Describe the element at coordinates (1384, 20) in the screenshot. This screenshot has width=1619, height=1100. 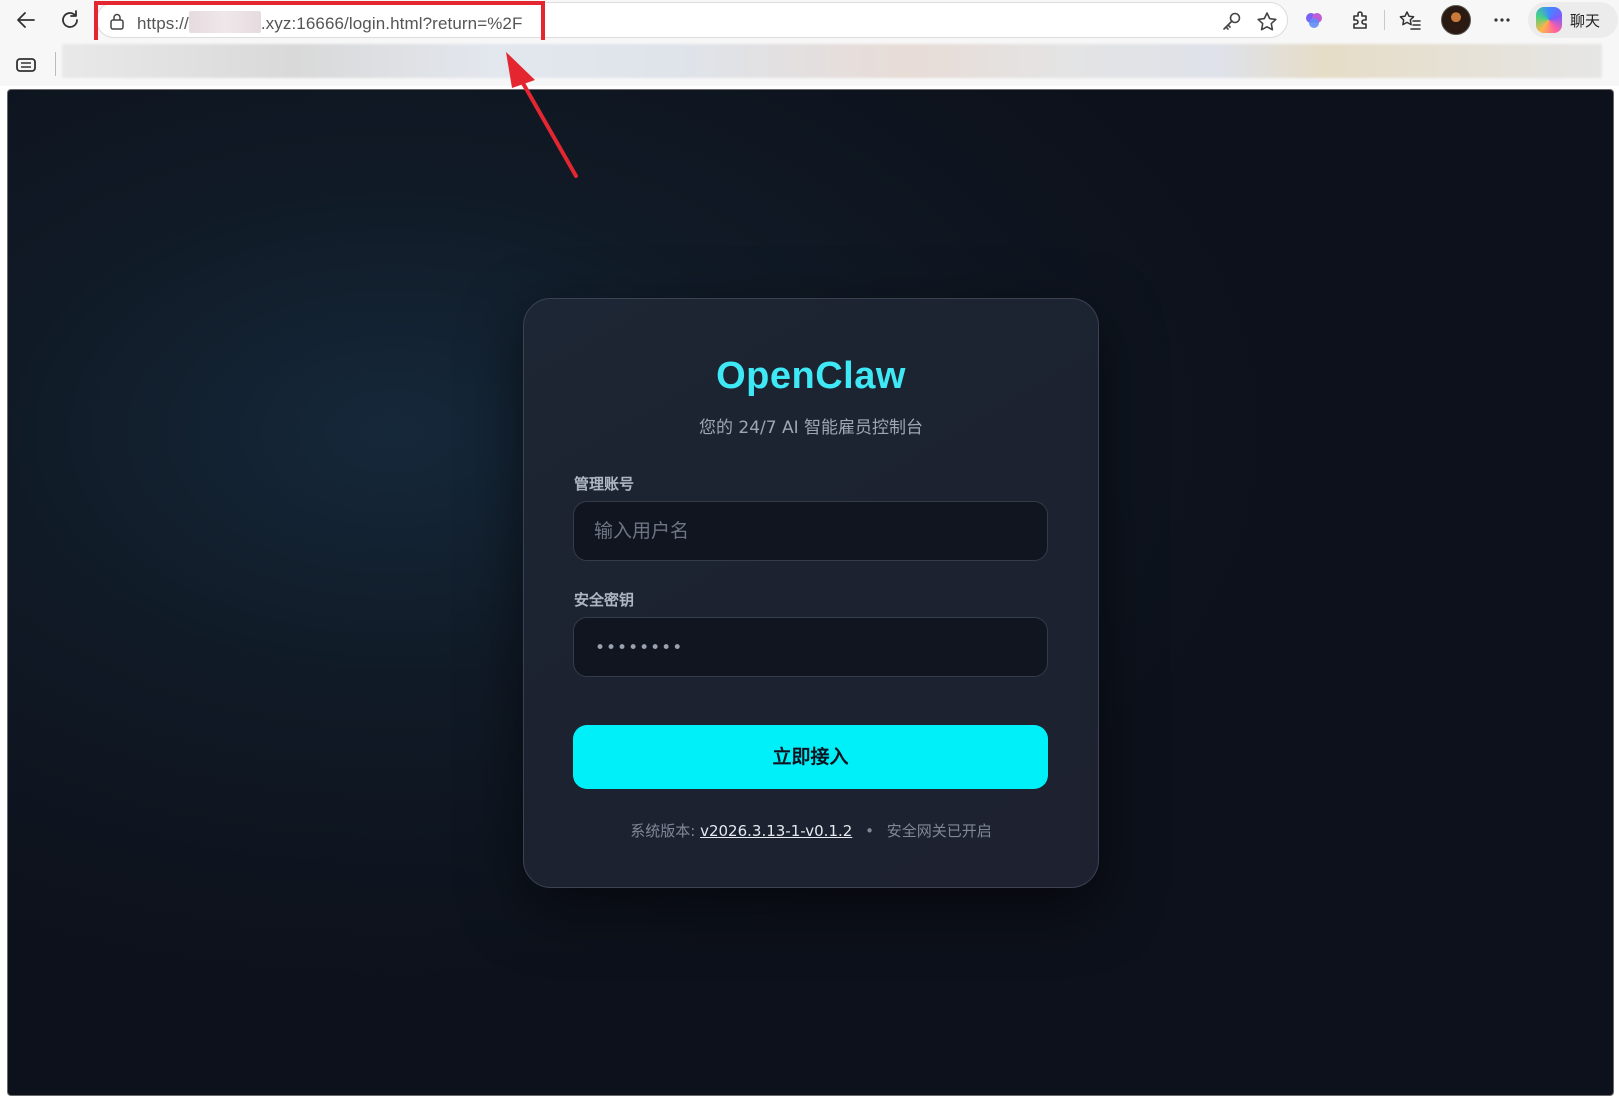
I see `toolbar-divider` at that location.